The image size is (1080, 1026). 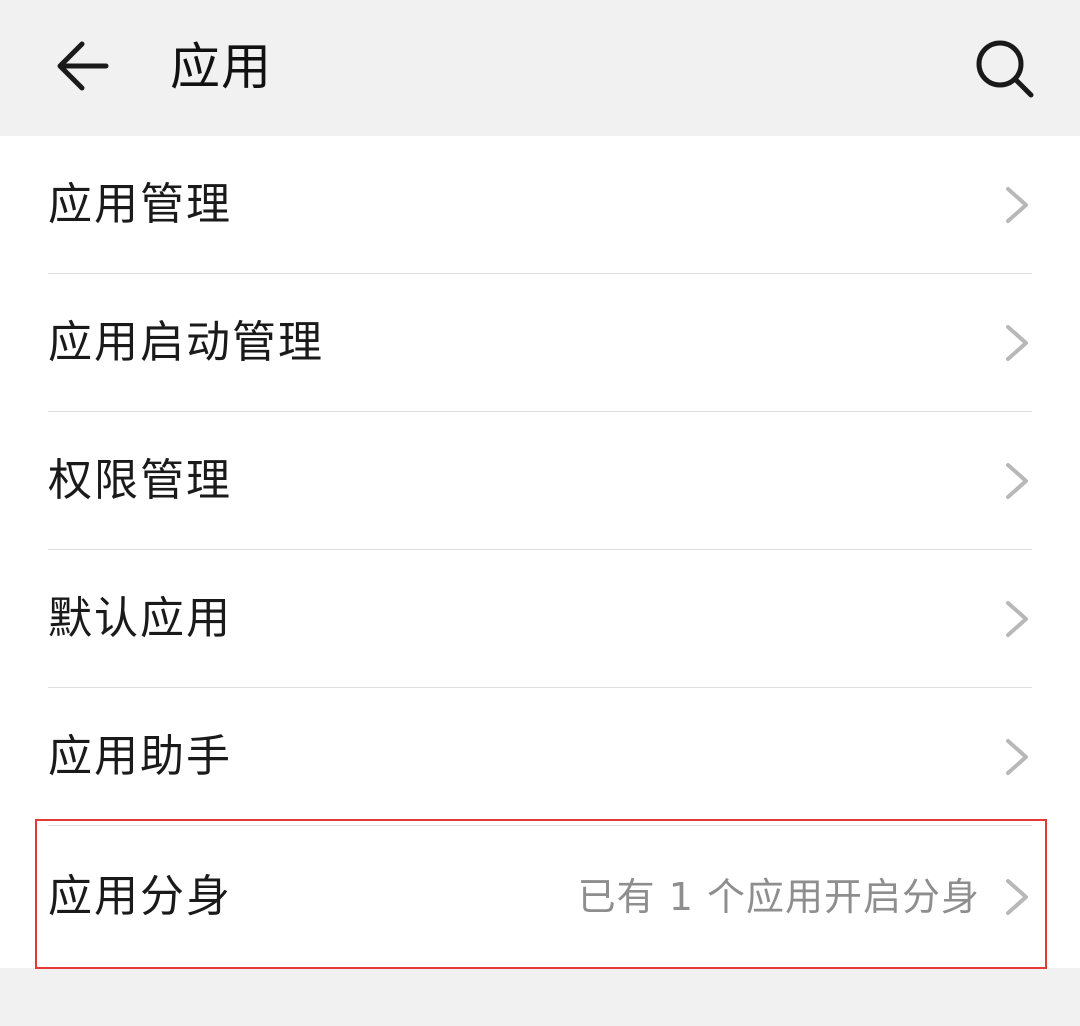 I want to click on arrow-left-icon, so click(x=83, y=66).